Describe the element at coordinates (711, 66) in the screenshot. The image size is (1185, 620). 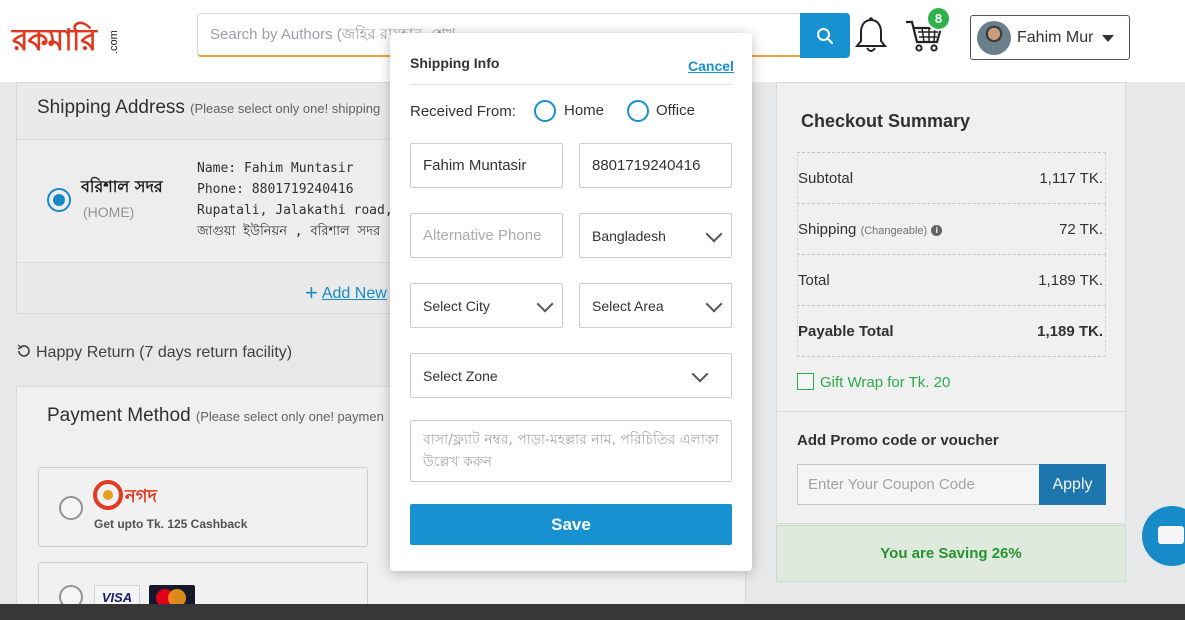
I see `cancel-link: Cancel` at that location.